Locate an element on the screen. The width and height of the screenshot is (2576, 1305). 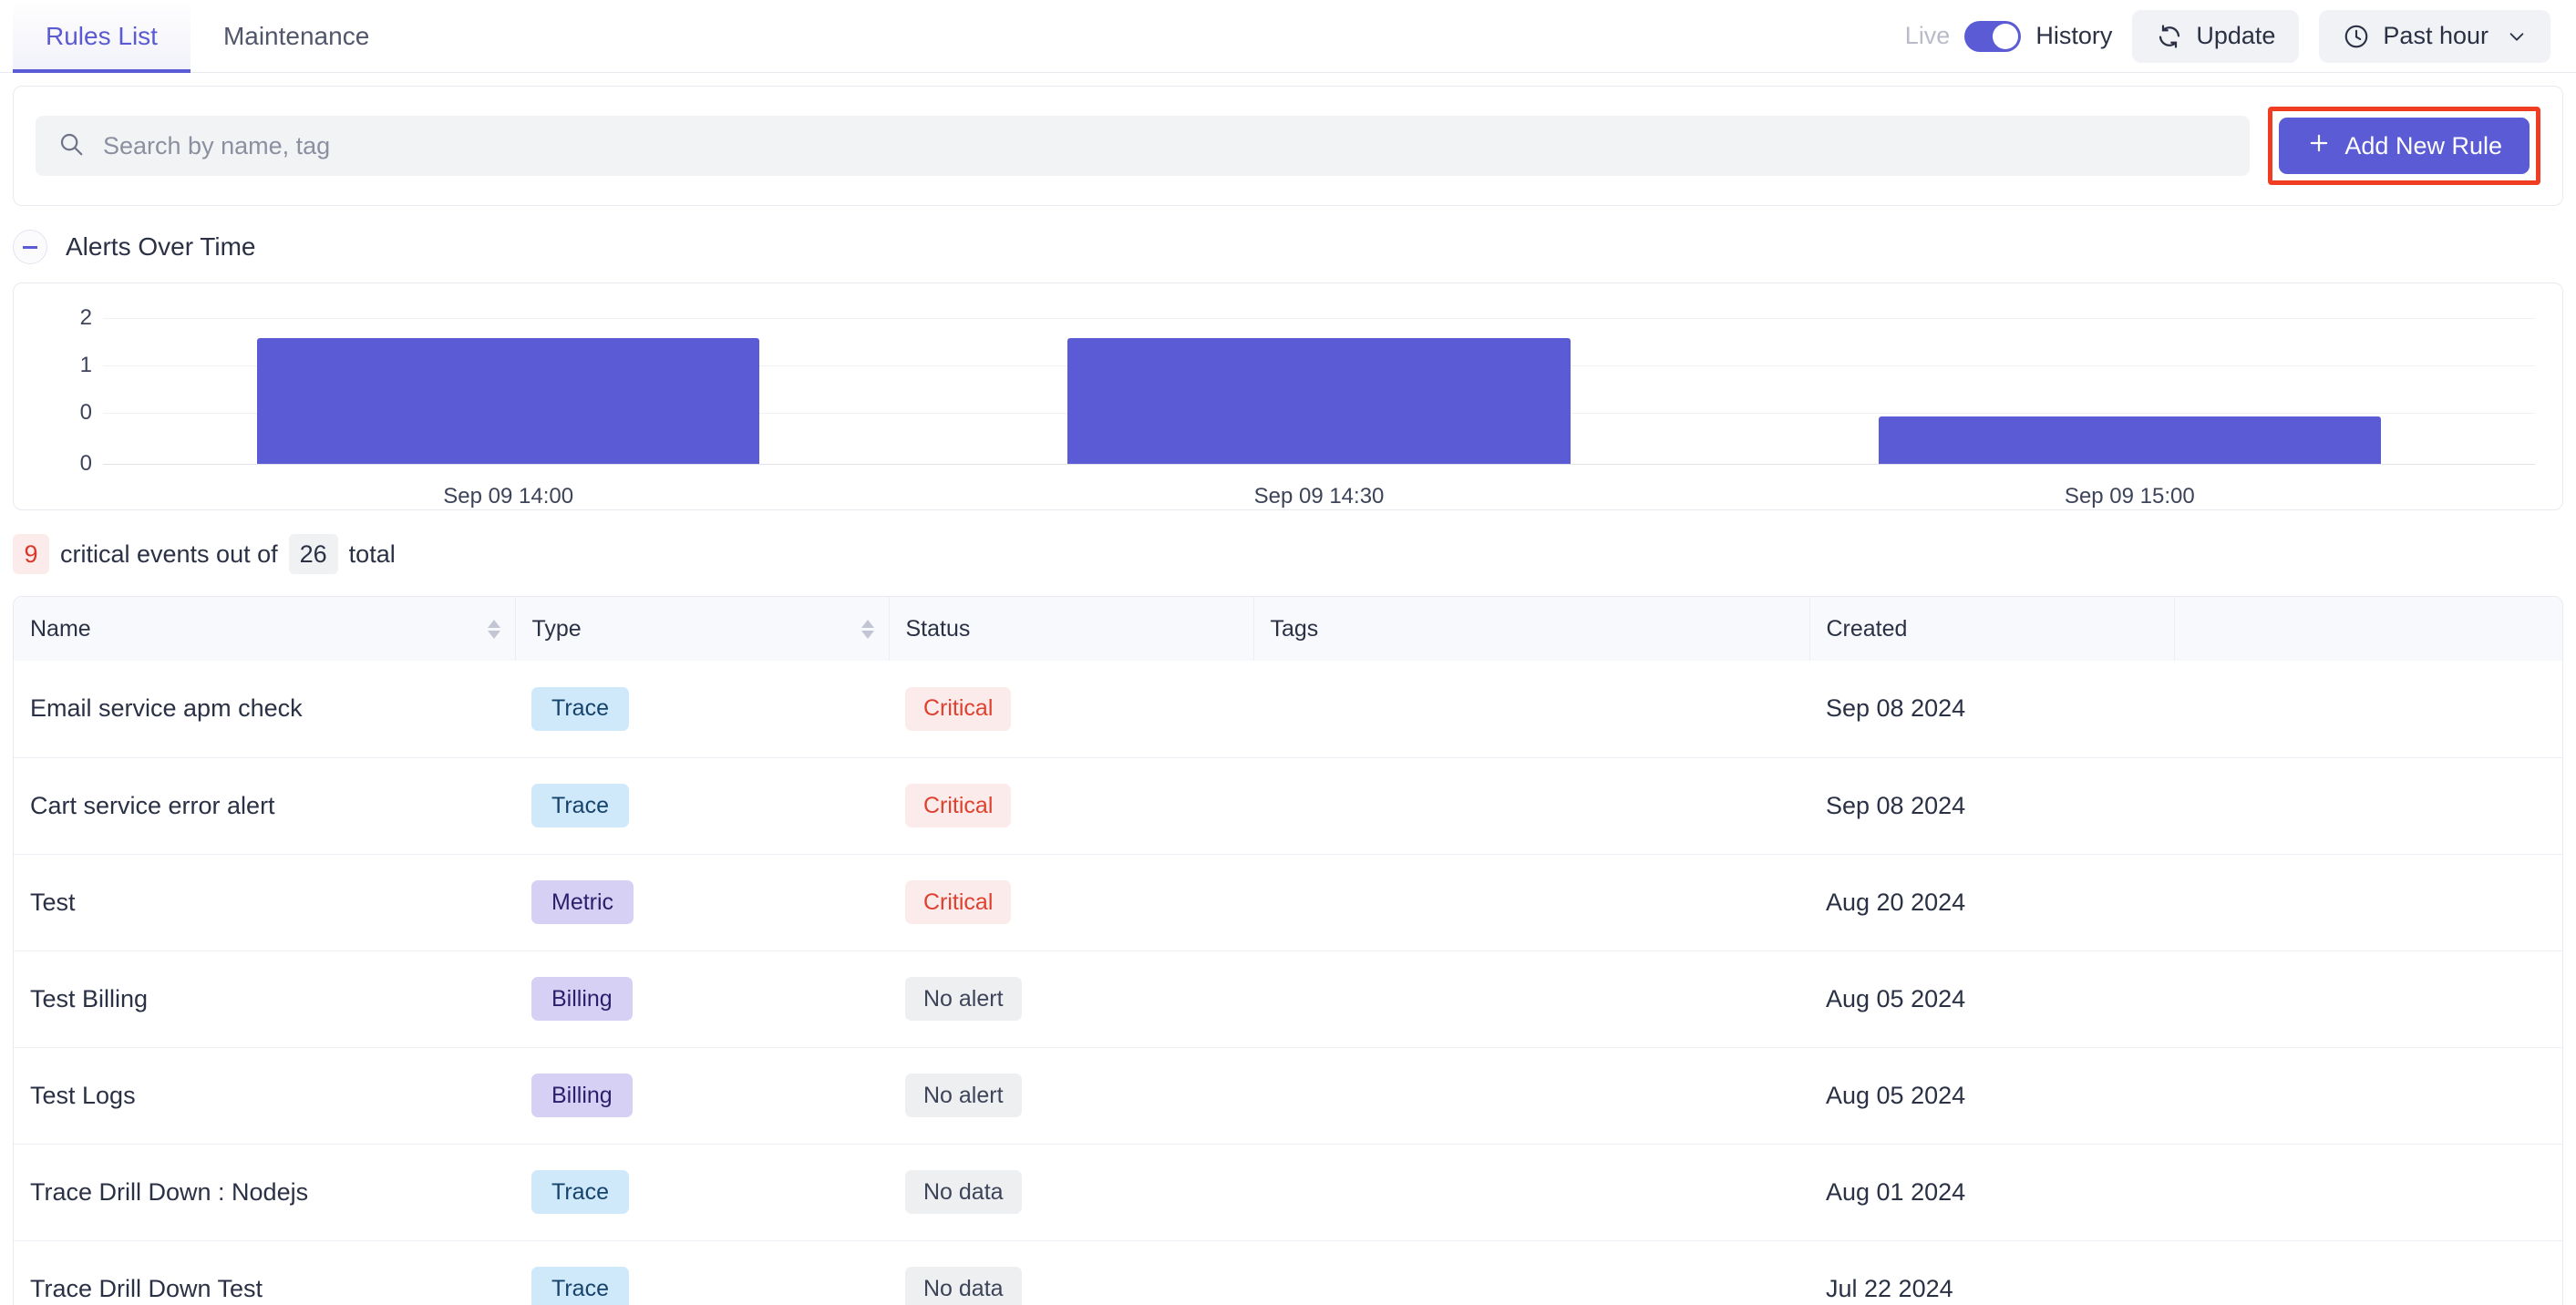
live-history-toggle-group: Live History is located at coordinates (2009, 36).